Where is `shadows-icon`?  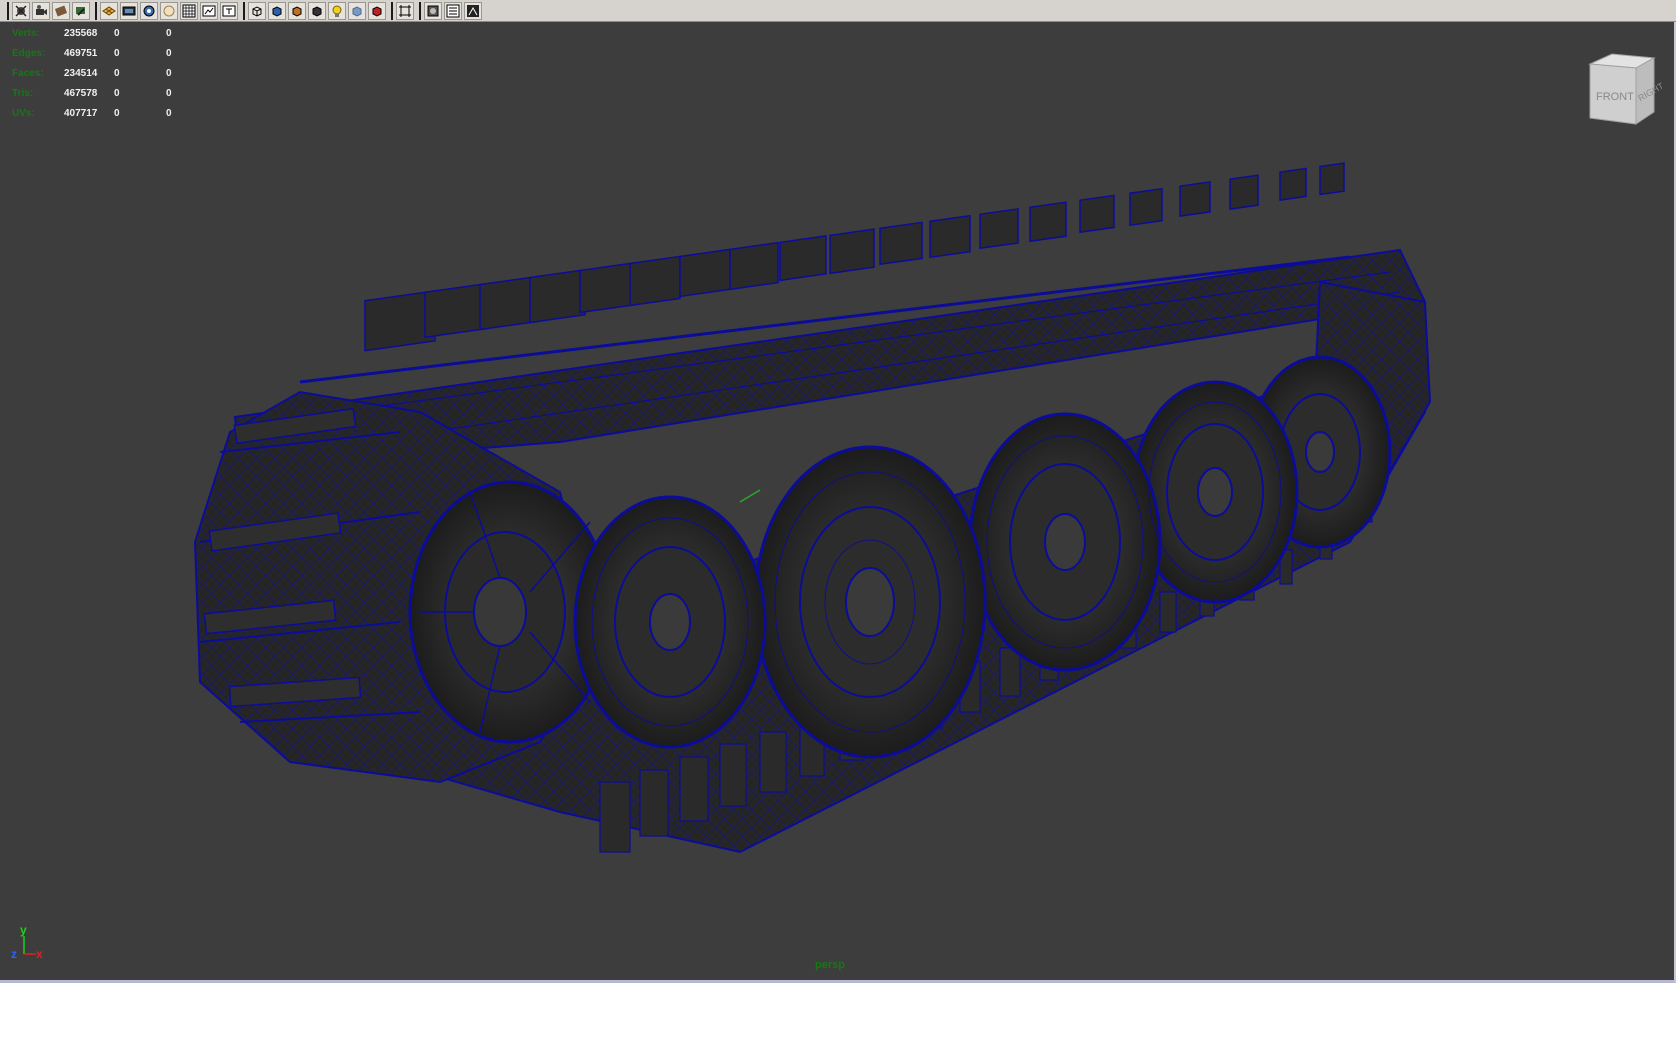
shadows-icon is located at coordinates (337, 10).